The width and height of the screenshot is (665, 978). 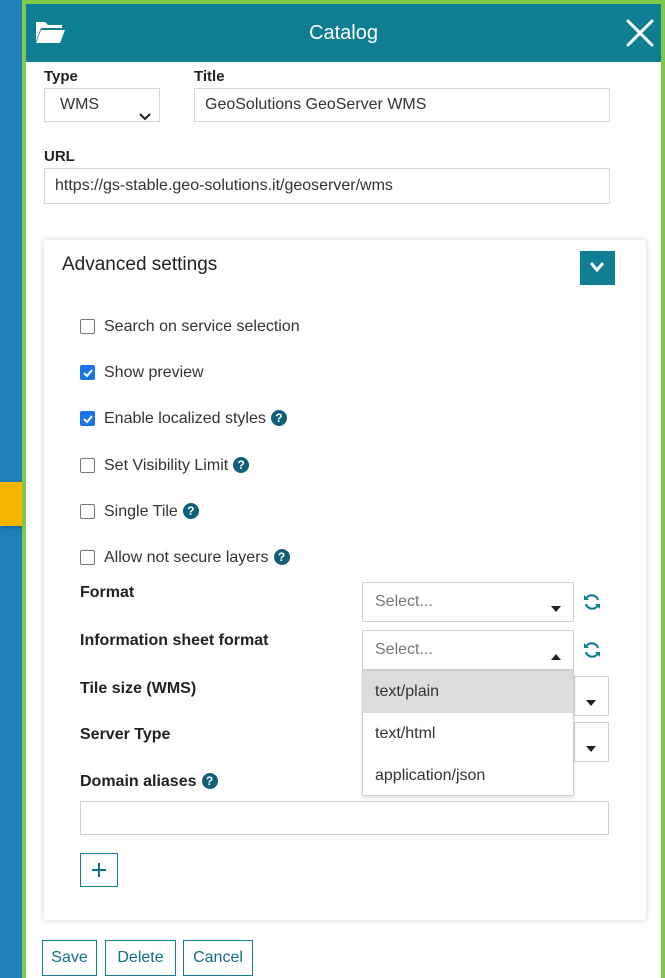 I want to click on checkbox-label-wrap: Enable localized styles?, so click(x=195, y=419).